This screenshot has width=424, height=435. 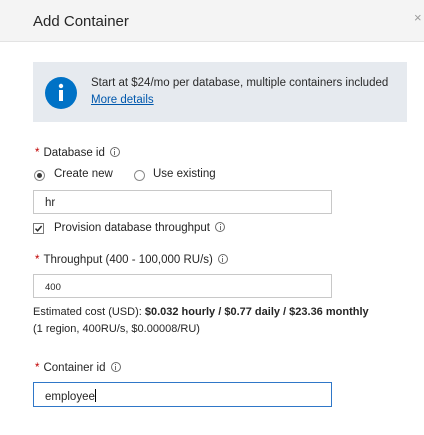 What do you see at coordinates (89, 312) in the screenshot?
I see `cost-prefix: Estimated cost (USD):` at bounding box center [89, 312].